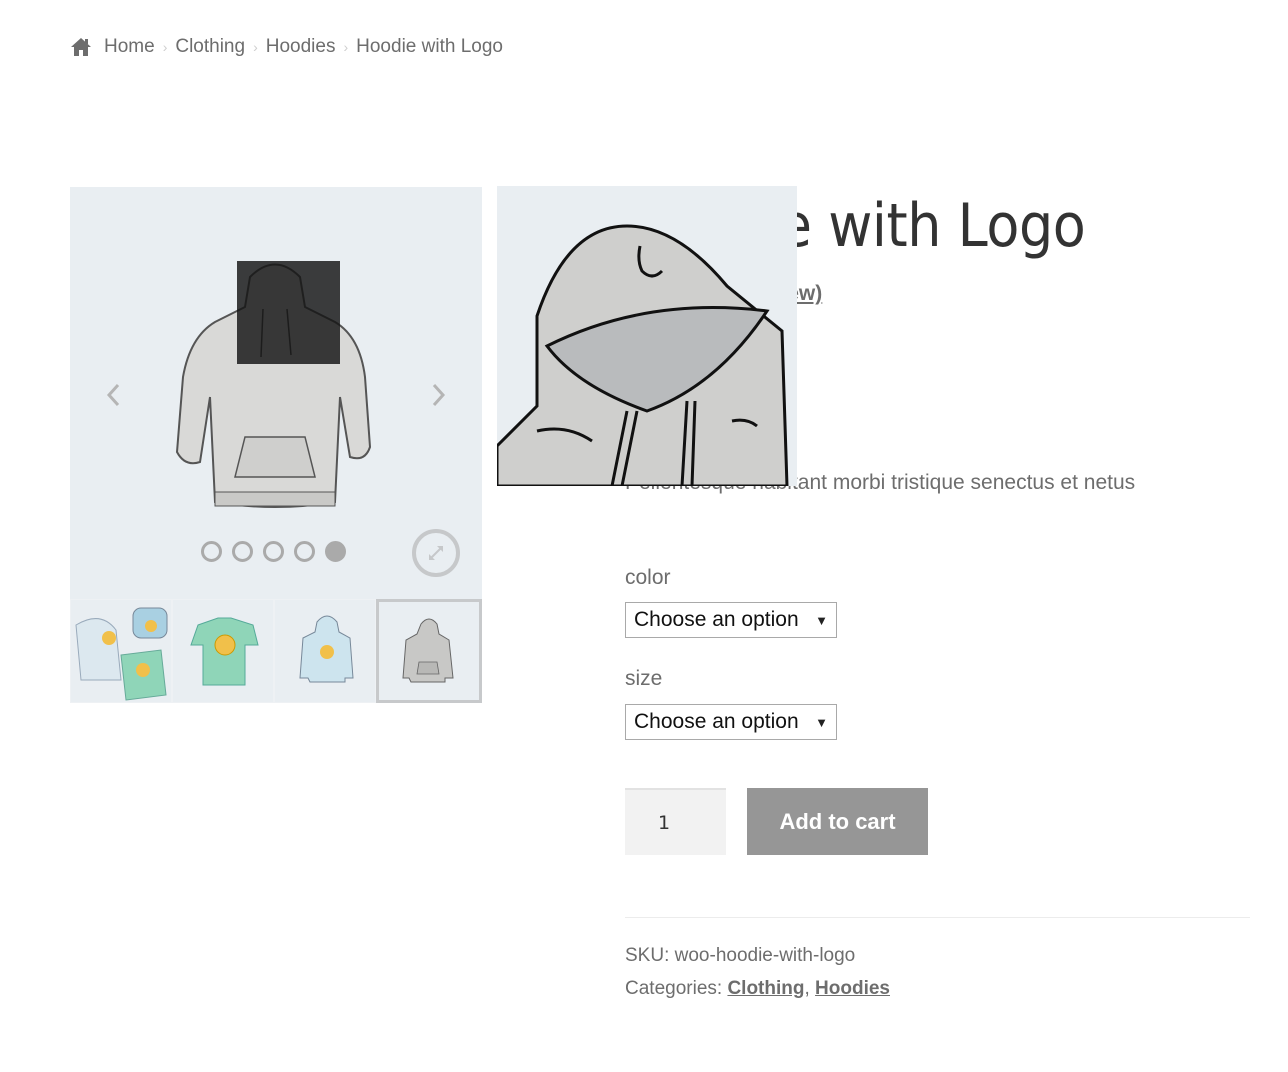 The height and width of the screenshot is (1072, 1288). Describe the element at coordinates (765, 955) in the screenshot. I see `sku-value: woo-hoodie-with-logo` at that location.